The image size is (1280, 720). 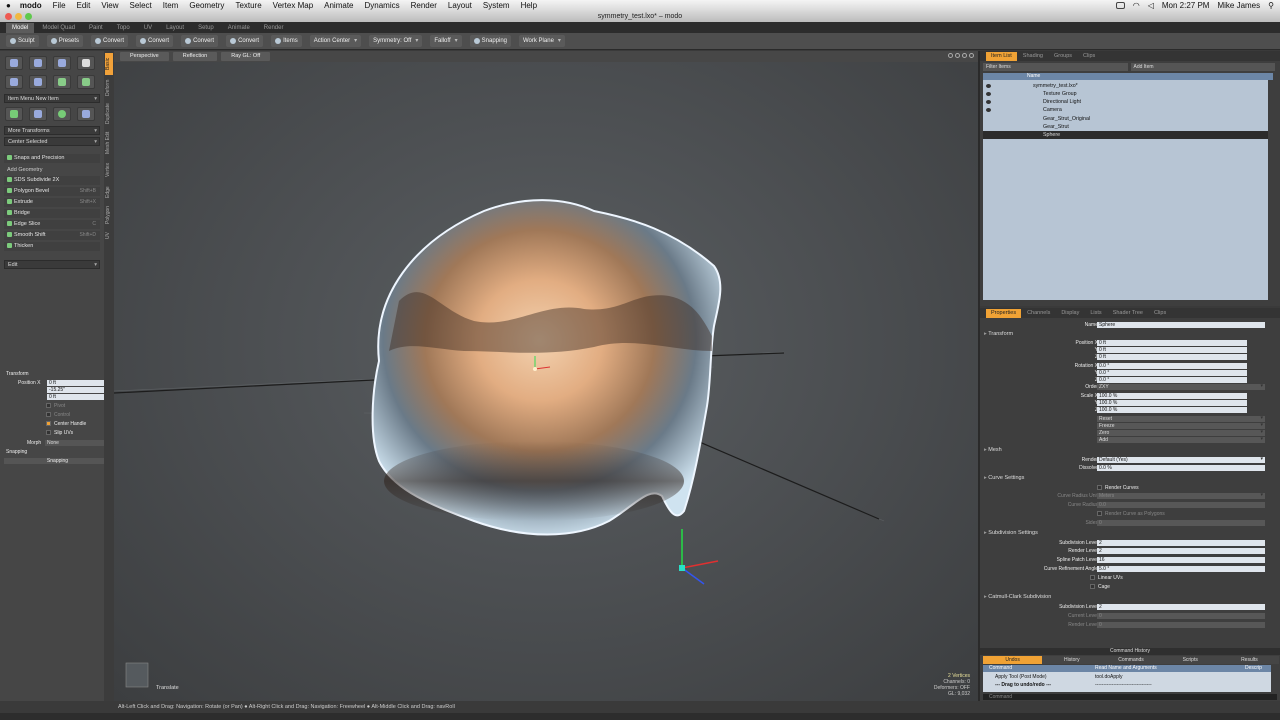 I want to click on tool-smooth-shift: Smooth Shift Shift+D, so click(x=52, y=235).